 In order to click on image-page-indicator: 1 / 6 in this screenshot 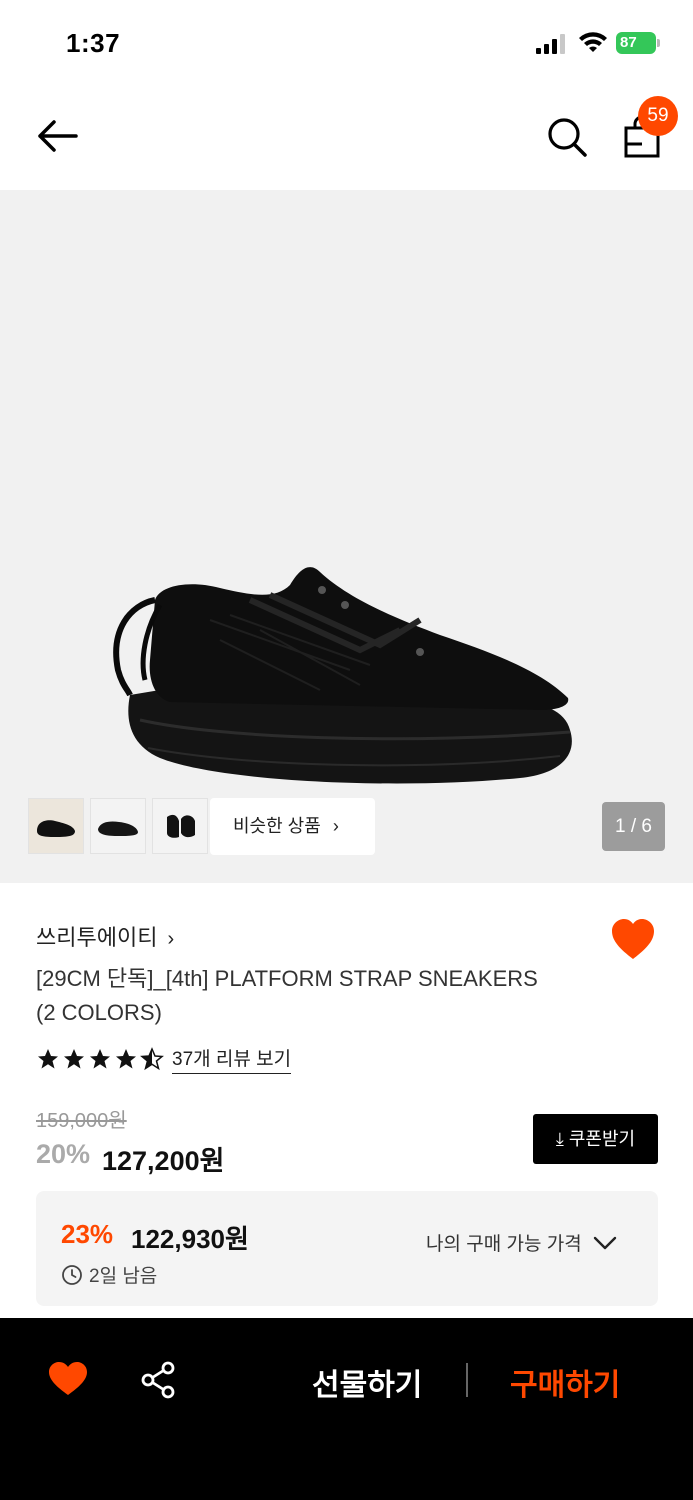, I will do `click(633, 826)`.